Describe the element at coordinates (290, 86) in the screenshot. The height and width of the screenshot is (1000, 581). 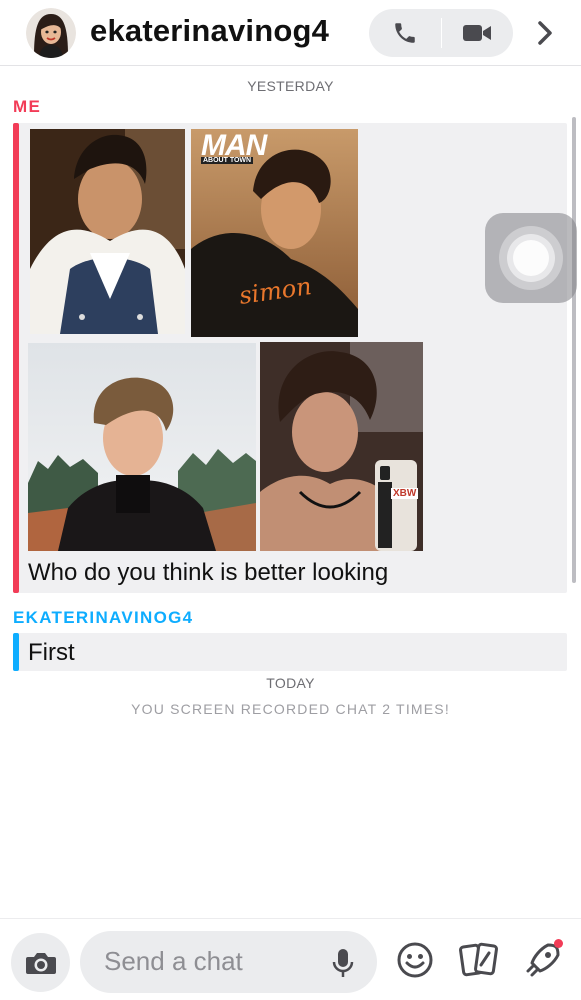
I see `date-separator-yesterday: YESTERDAY` at that location.